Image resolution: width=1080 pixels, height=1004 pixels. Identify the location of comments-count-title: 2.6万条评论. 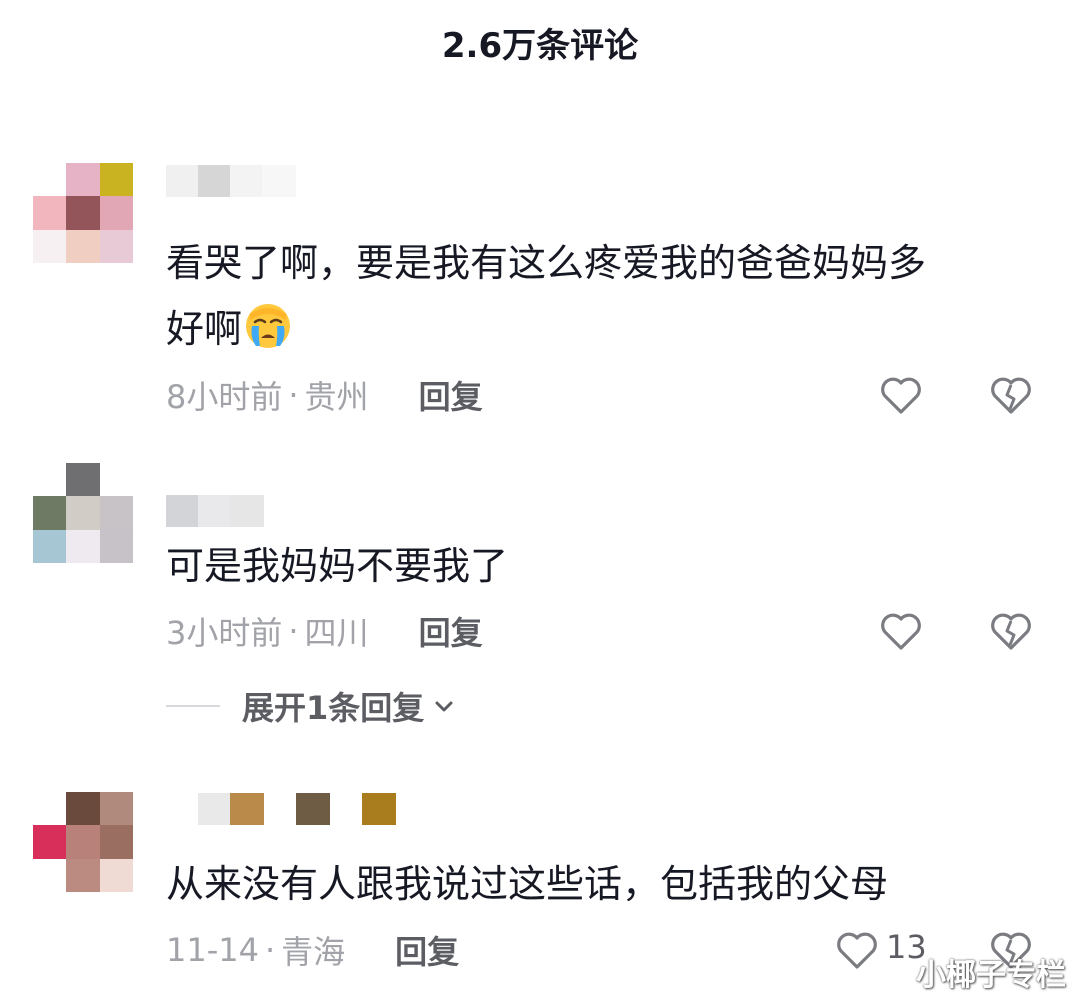
(540, 46).